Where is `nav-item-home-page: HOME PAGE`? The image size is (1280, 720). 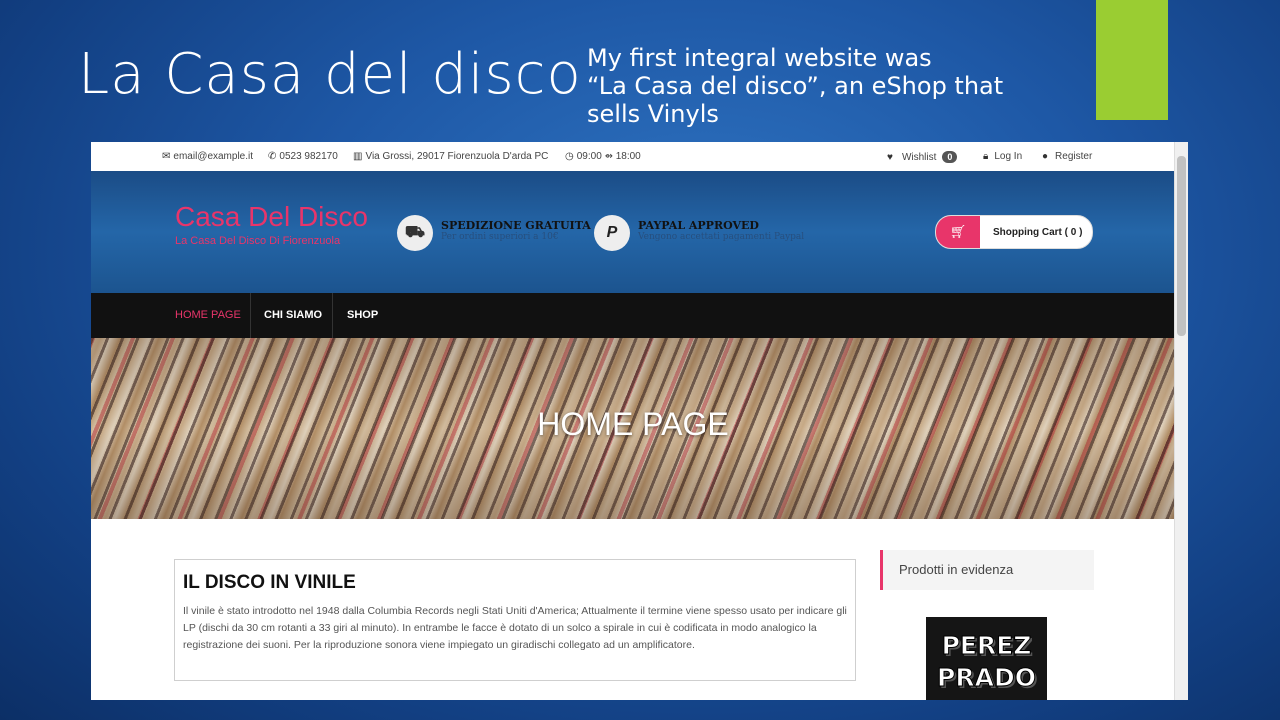 nav-item-home-page: HOME PAGE is located at coordinates (208, 315).